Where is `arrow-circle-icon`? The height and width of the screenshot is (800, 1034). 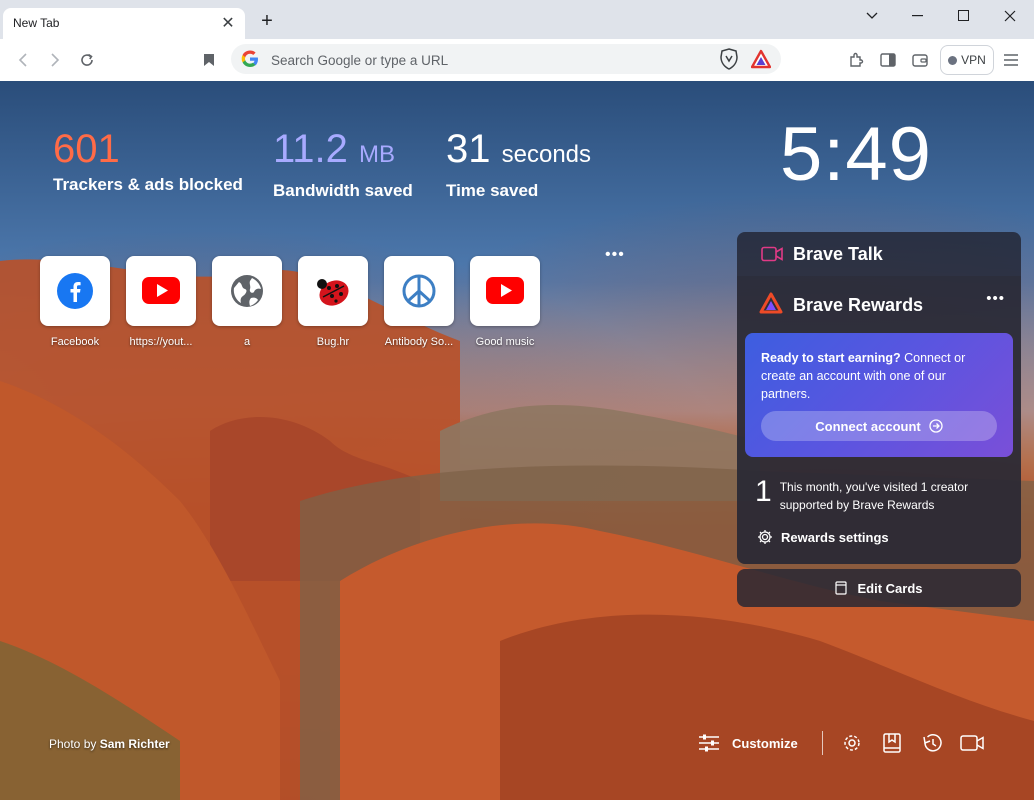
arrow-circle-icon is located at coordinates (936, 426).